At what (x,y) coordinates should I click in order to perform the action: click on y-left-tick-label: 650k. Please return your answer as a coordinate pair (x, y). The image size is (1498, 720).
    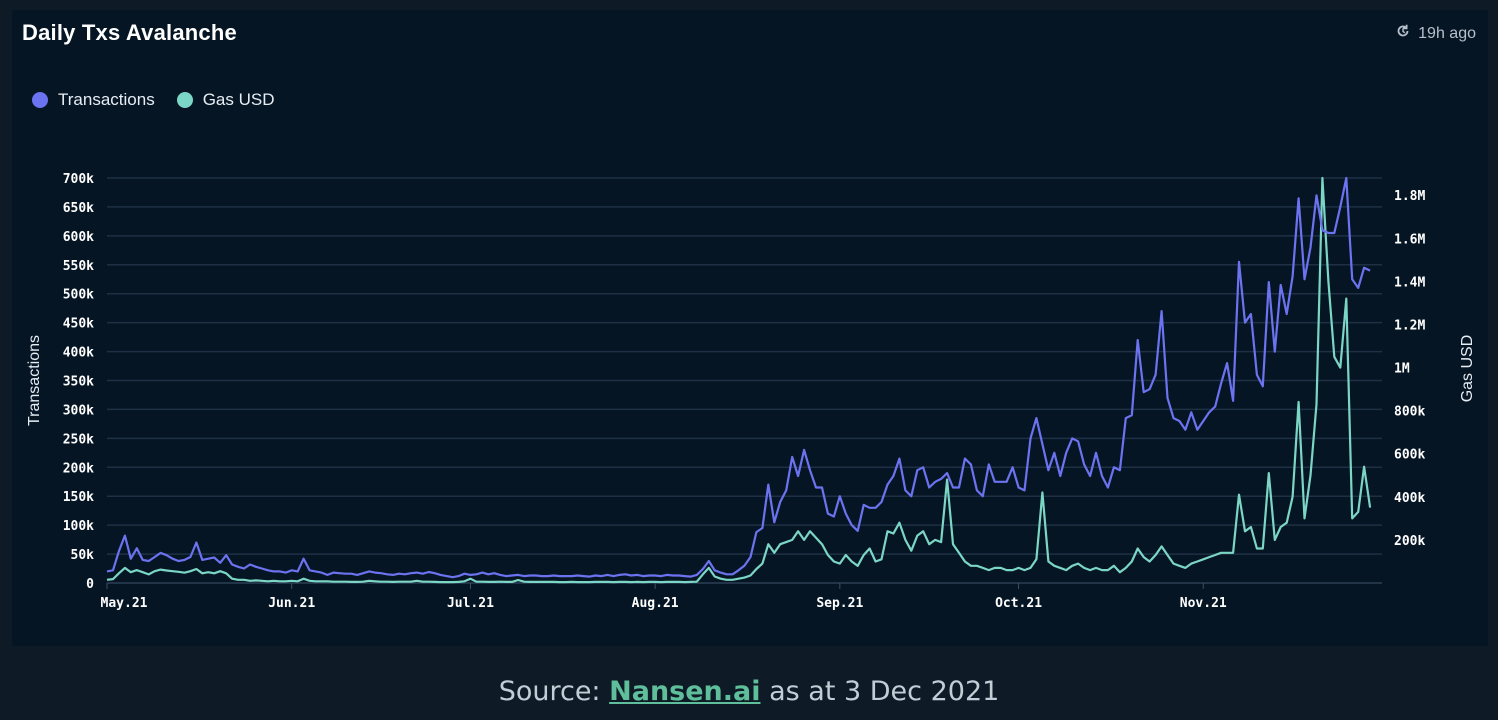
    Looking at the image, I should click on (78, 208).